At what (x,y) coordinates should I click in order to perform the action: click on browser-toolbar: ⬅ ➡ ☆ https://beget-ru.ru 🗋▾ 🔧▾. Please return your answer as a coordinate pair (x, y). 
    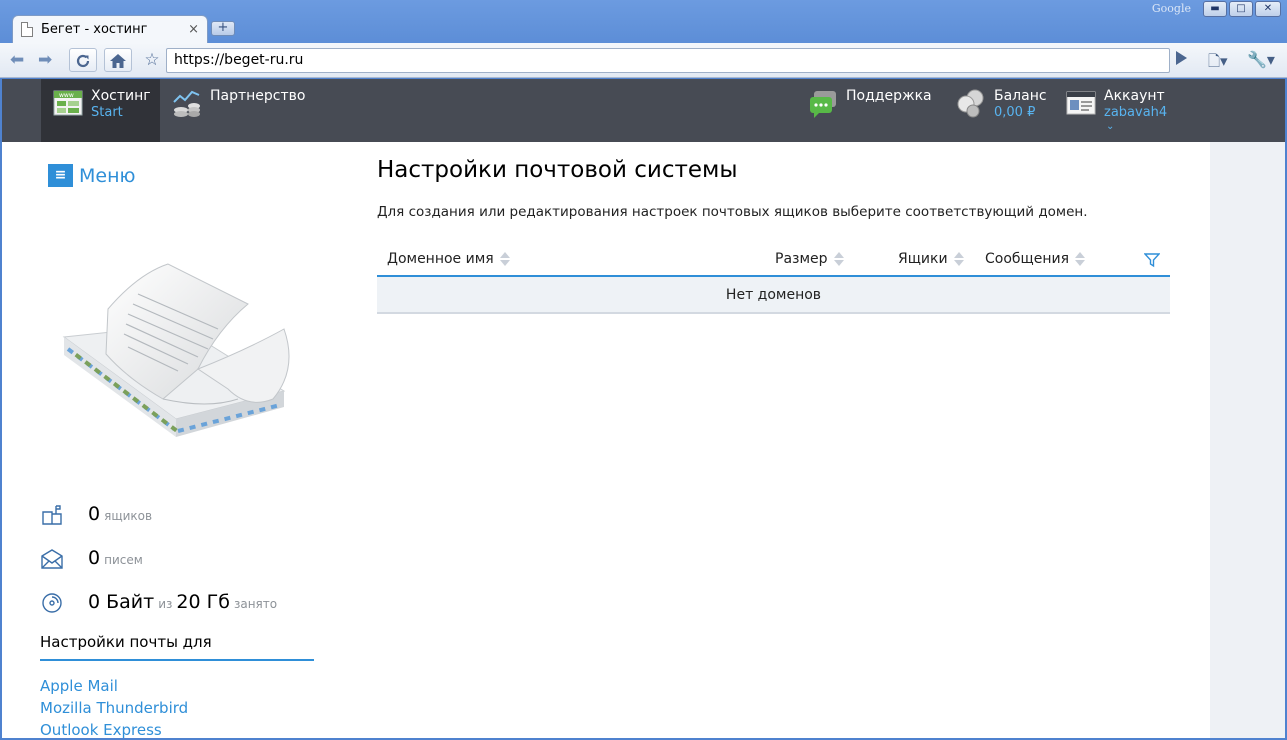
    Looking at the image, I should click on (643, 60).